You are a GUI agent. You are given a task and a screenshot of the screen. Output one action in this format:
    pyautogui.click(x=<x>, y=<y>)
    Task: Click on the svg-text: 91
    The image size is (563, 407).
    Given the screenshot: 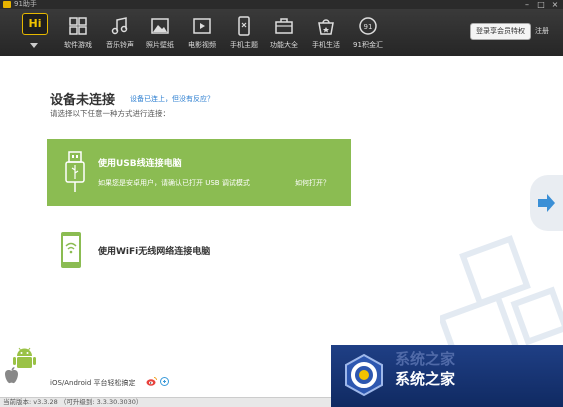 What is the action you would take?
    pyautogui.click(x=368, y=27)
    